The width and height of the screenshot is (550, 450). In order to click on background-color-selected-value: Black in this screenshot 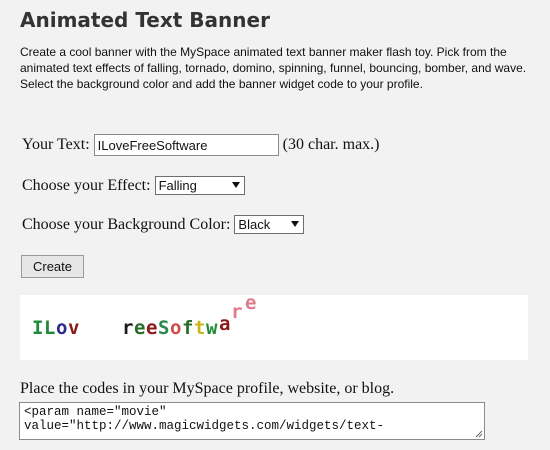, I will do `click(254, 224)`.